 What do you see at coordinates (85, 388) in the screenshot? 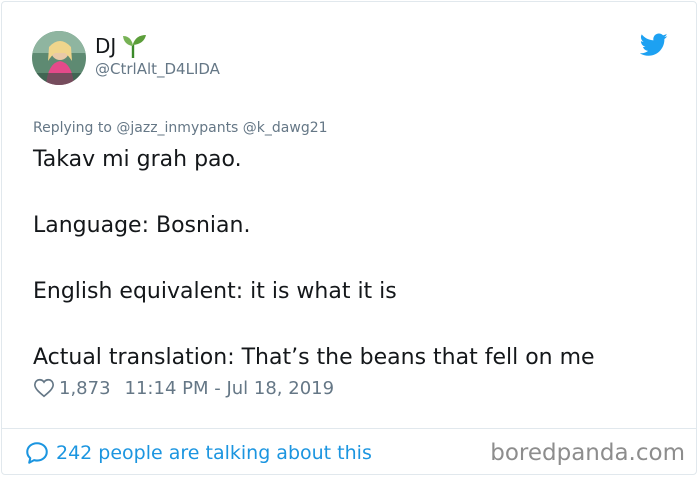
I see `like-count: 1,873` at bounding box center [85, 388].